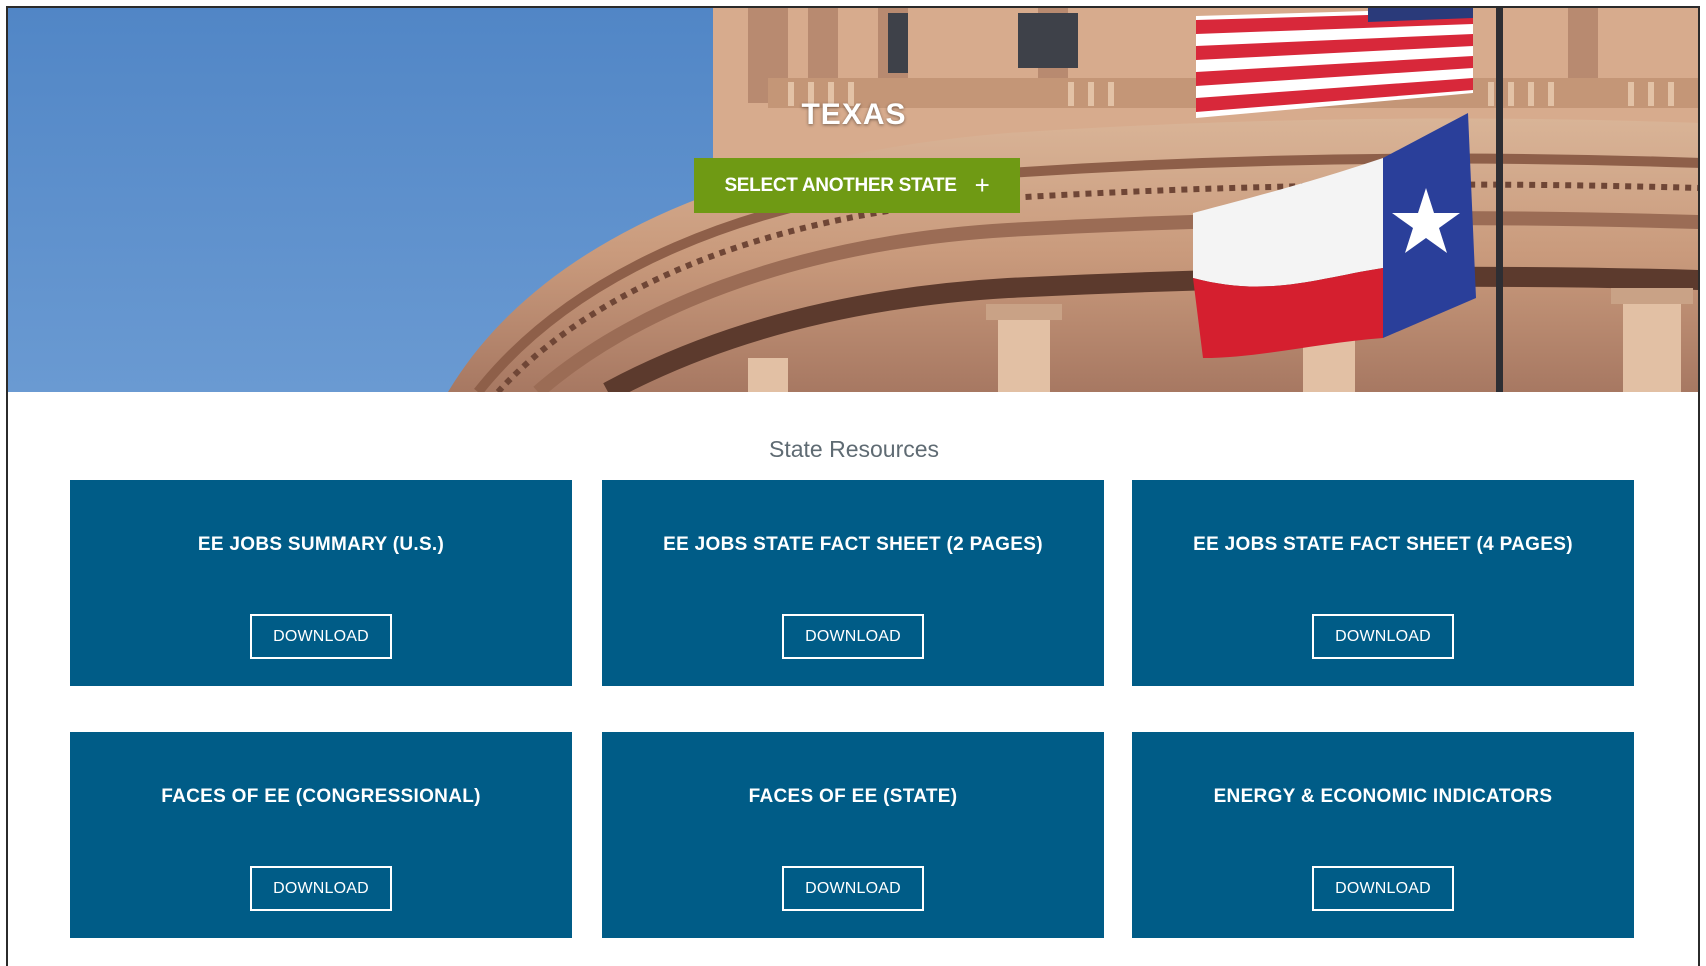  I want to click on card-title: FACES OF EE (STATE), so click(853, 796).